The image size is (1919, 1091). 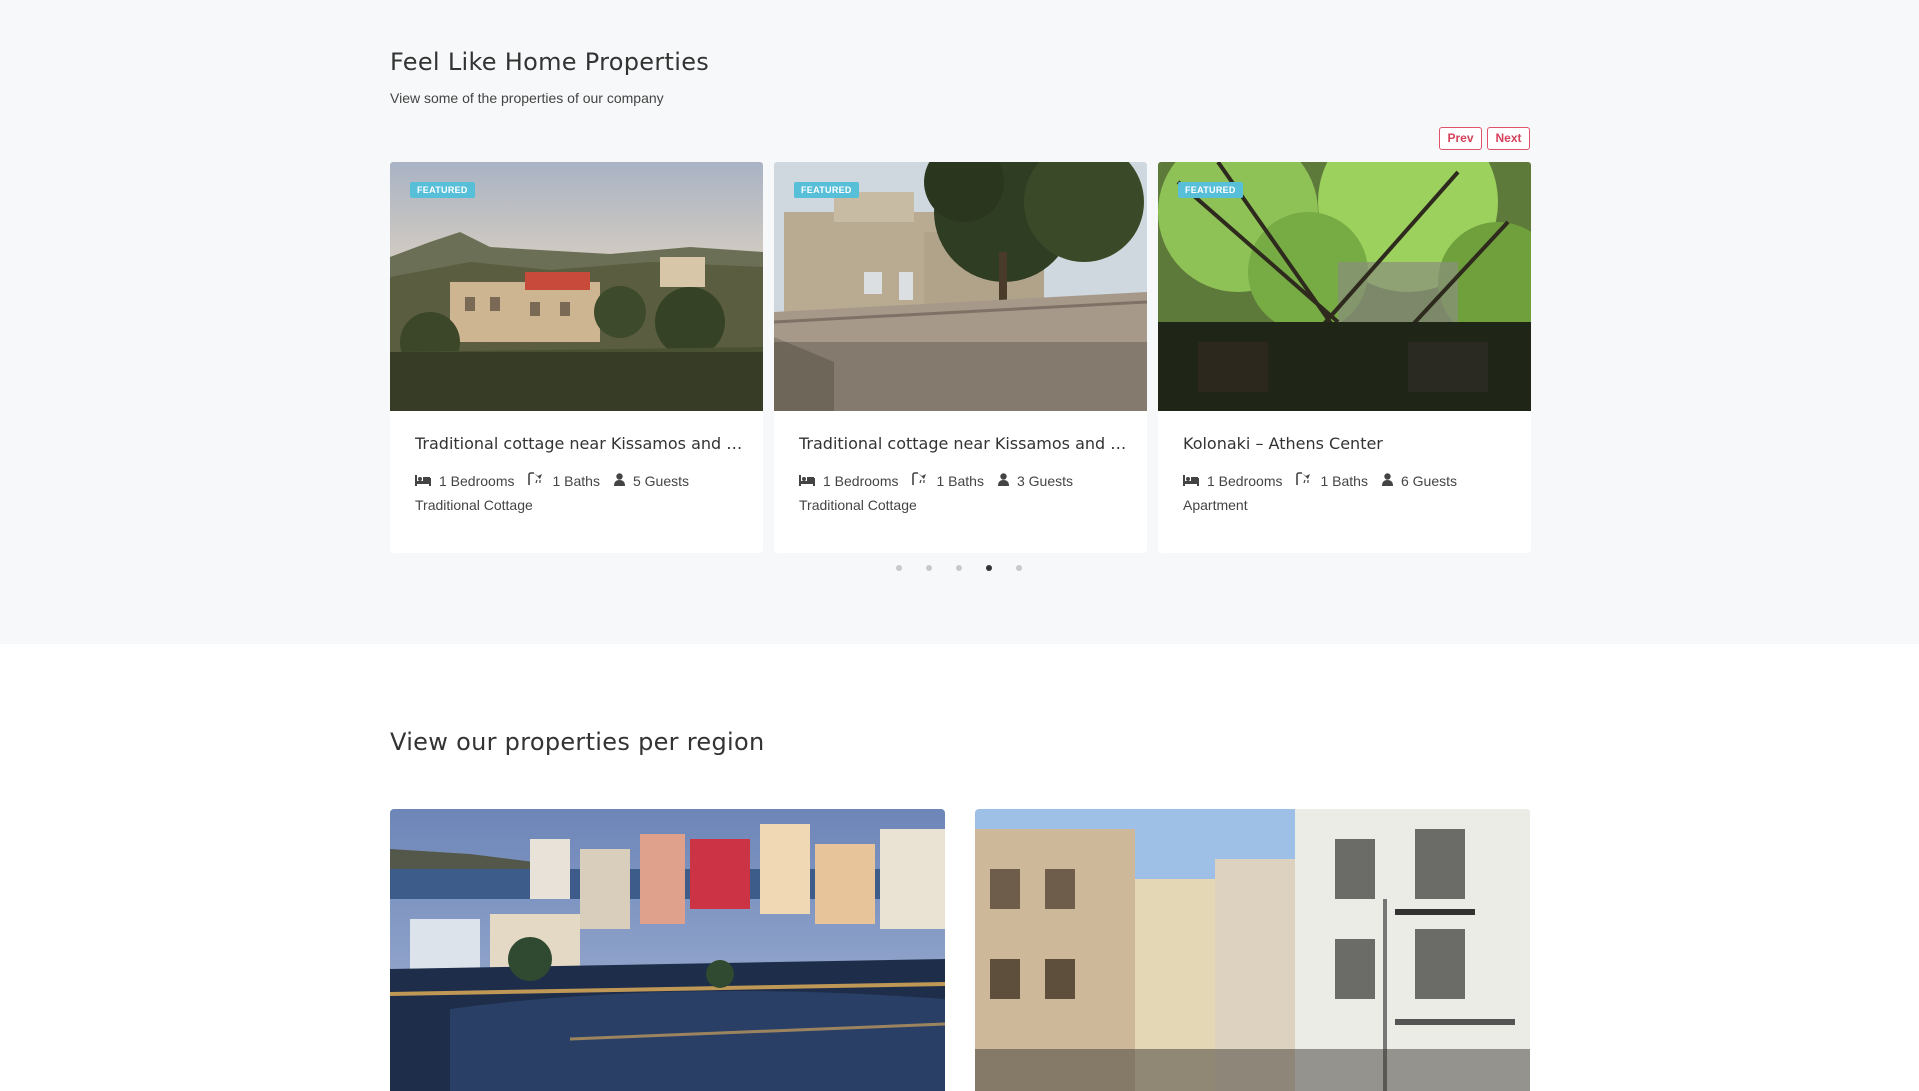 What do you see at coordinates (1215, 505) in the screenshot?
I see `property-type: Apartment` at bounding box center [1215, 505].